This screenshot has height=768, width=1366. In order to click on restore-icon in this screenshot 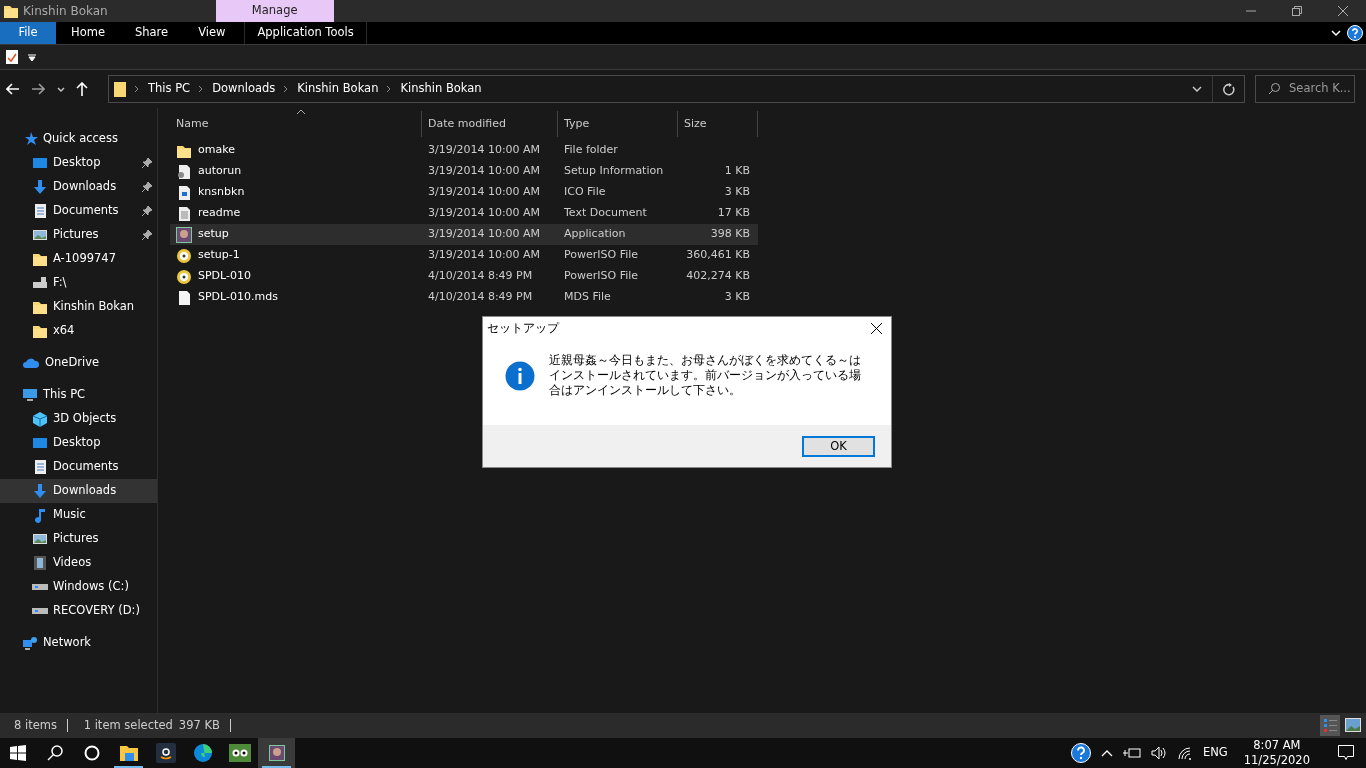, I will do `click(1297, 11)`.